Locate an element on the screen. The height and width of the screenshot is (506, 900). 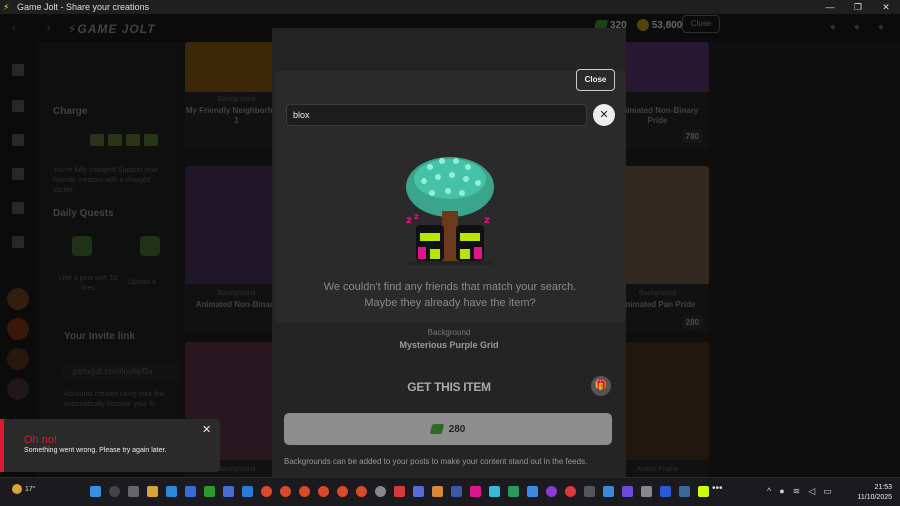
clock-date: 11/10/2025 is located at coordinates (874, 497).